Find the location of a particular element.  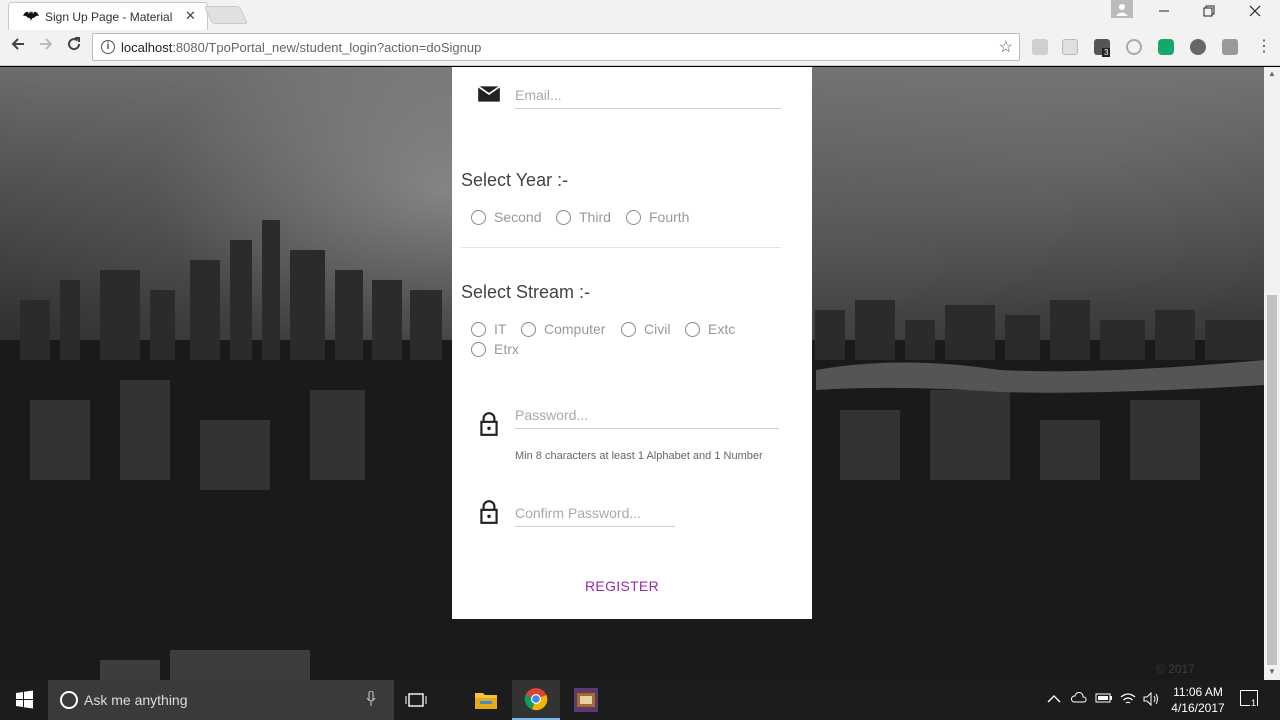

email-field is located at coordinates (648, 95).